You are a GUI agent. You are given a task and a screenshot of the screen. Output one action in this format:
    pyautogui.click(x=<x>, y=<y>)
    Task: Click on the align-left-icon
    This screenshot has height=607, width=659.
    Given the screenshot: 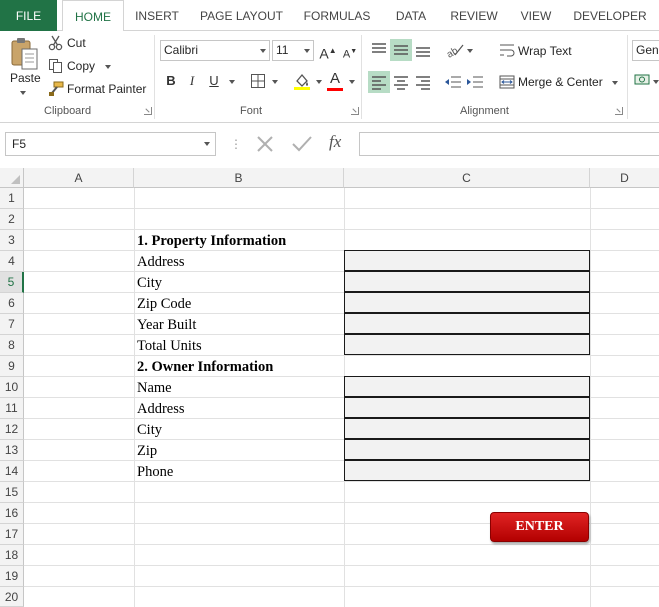 What is the action you would take?
    pyautogui.click(x=379, y=82)
    